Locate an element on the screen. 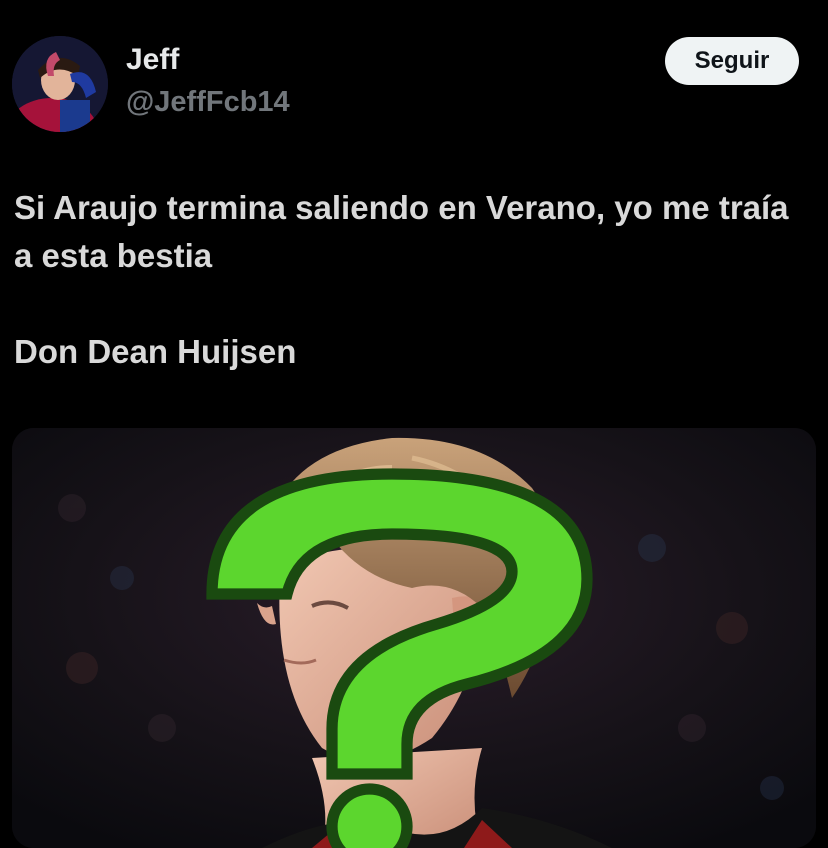 Image resolution: width=828 pixels, height=848 pixels. follow-button: Seguir is located at coordinates (732, 61).